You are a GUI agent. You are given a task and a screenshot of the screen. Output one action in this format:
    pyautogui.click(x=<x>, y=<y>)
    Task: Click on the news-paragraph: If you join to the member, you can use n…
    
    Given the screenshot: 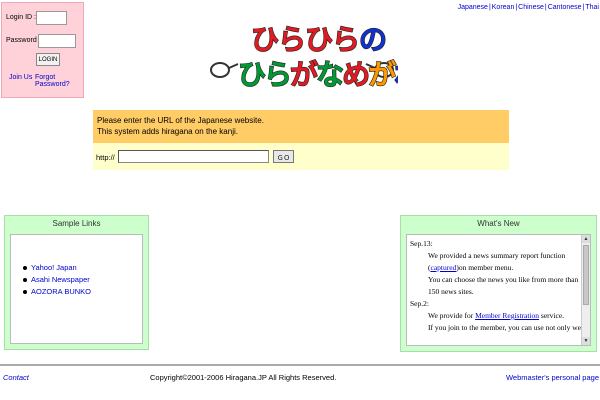 What is the action you would take?
    pyautogui.click(x=506, y=327)
    